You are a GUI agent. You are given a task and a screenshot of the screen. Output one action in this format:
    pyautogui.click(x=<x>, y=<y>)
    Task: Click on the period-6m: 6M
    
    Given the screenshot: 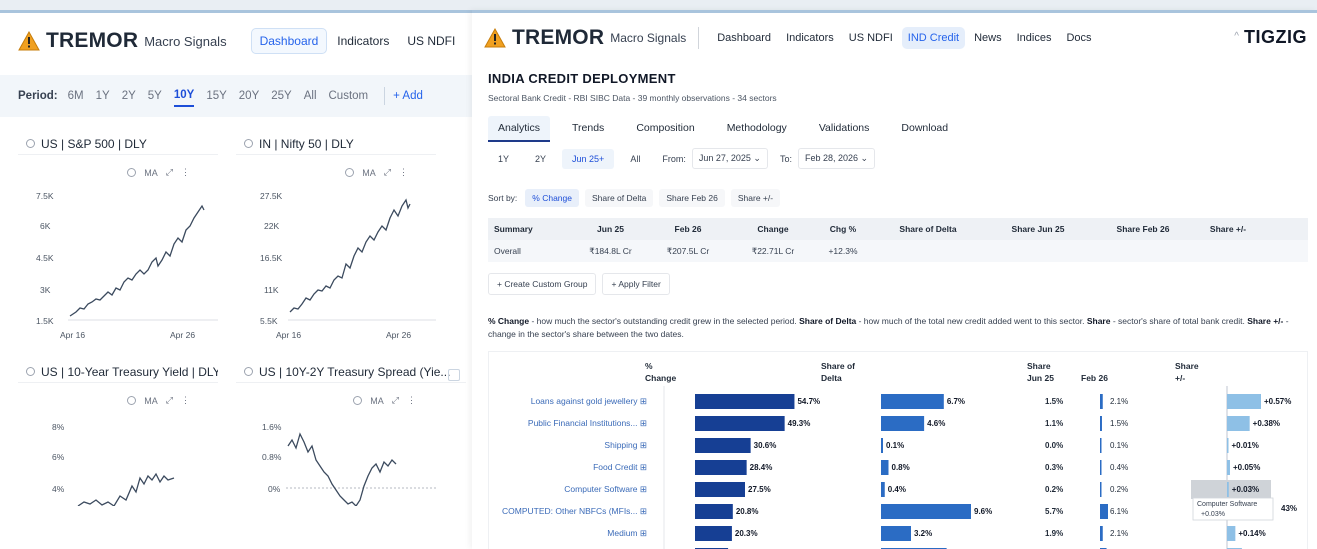 What is the action you would take?
    pyautogui.click(x=76, y=96)
    